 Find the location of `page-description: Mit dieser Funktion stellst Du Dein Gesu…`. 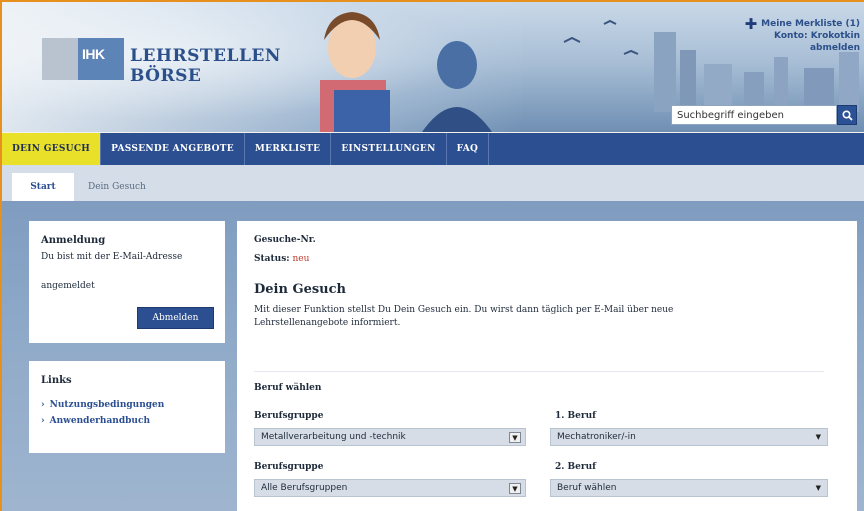

page-description: Mit dieser Funktion stellst Du Dein Gesu… is located at coordinates (464, 316).